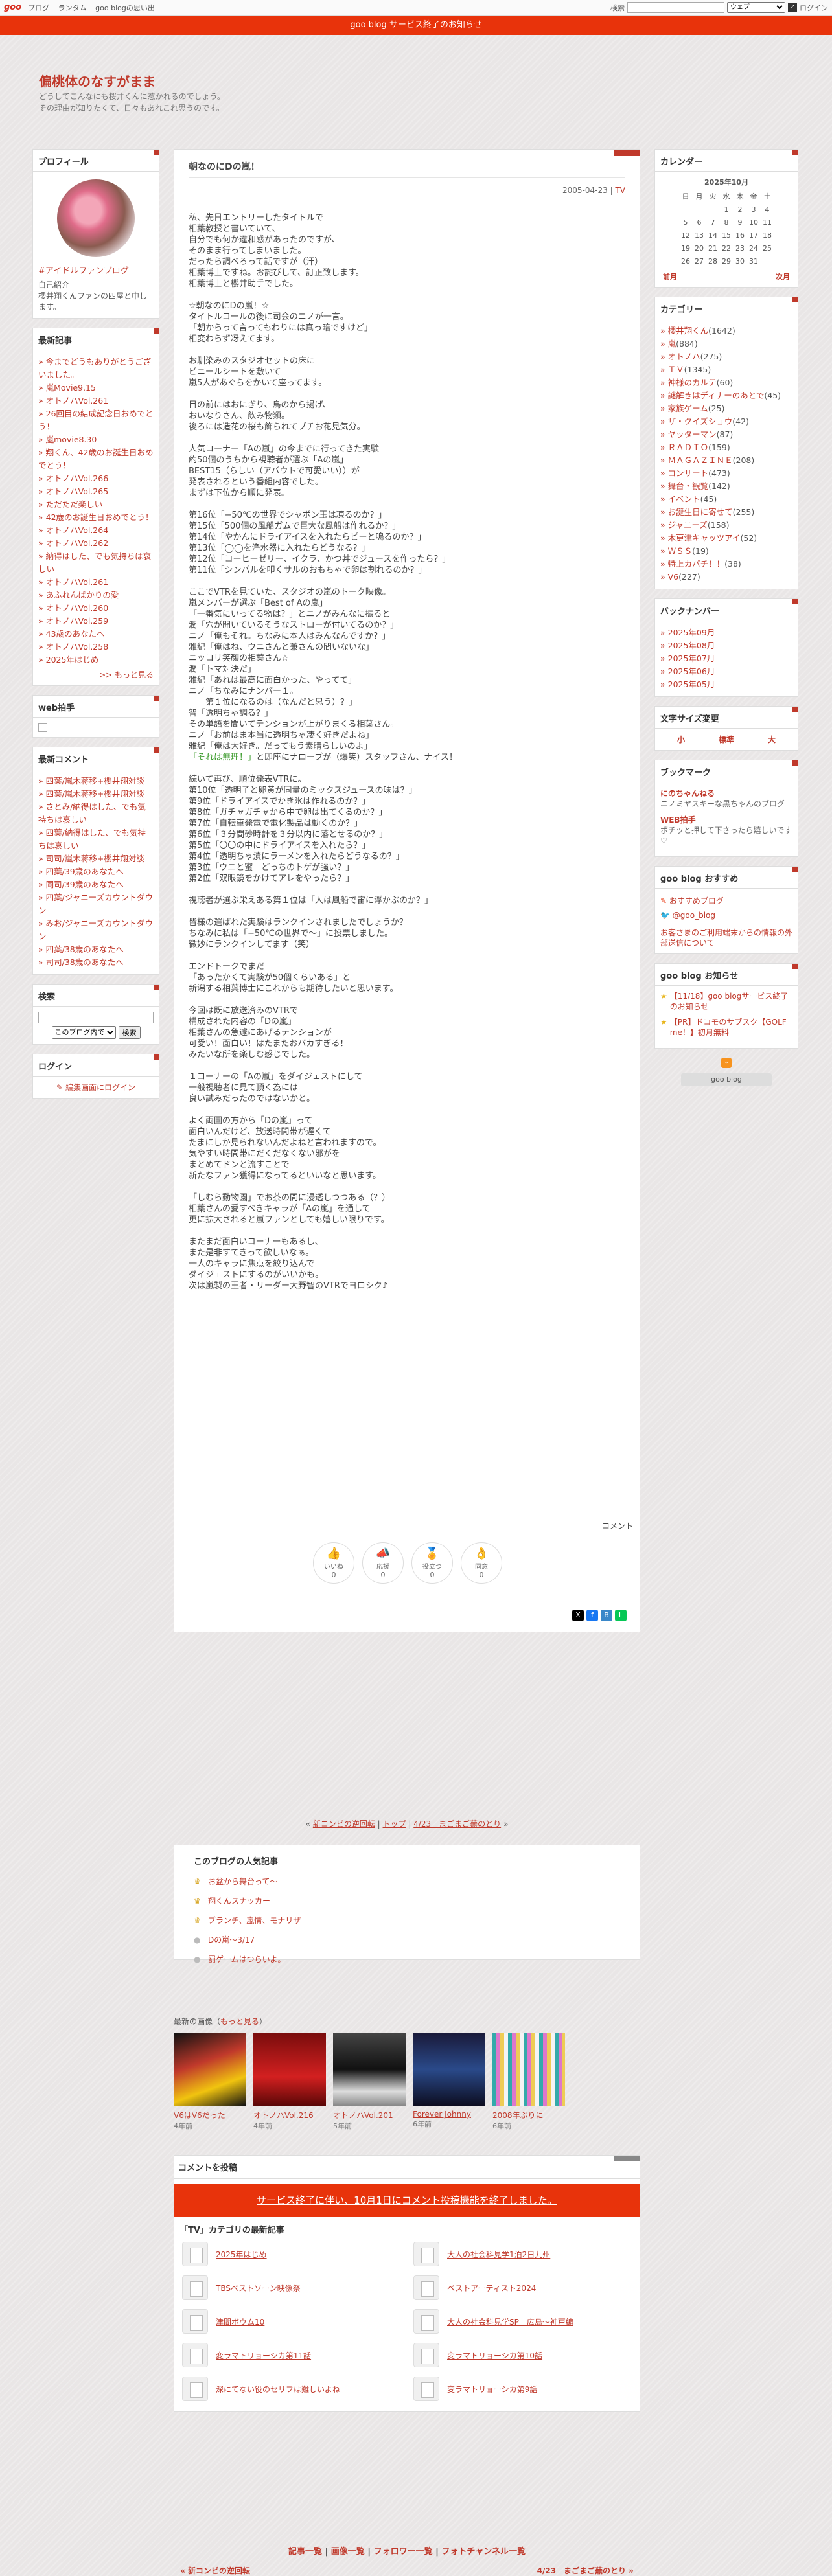 The height and width of the screenshot is (2576, 832). I want to click on calendar-prev-link: 前月, so click(670, 277).